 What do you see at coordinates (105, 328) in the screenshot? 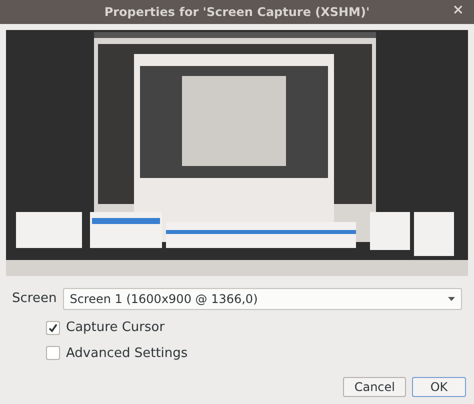
I see `checkbox-row: Capture Cursor` at bounding box center [105, 328].